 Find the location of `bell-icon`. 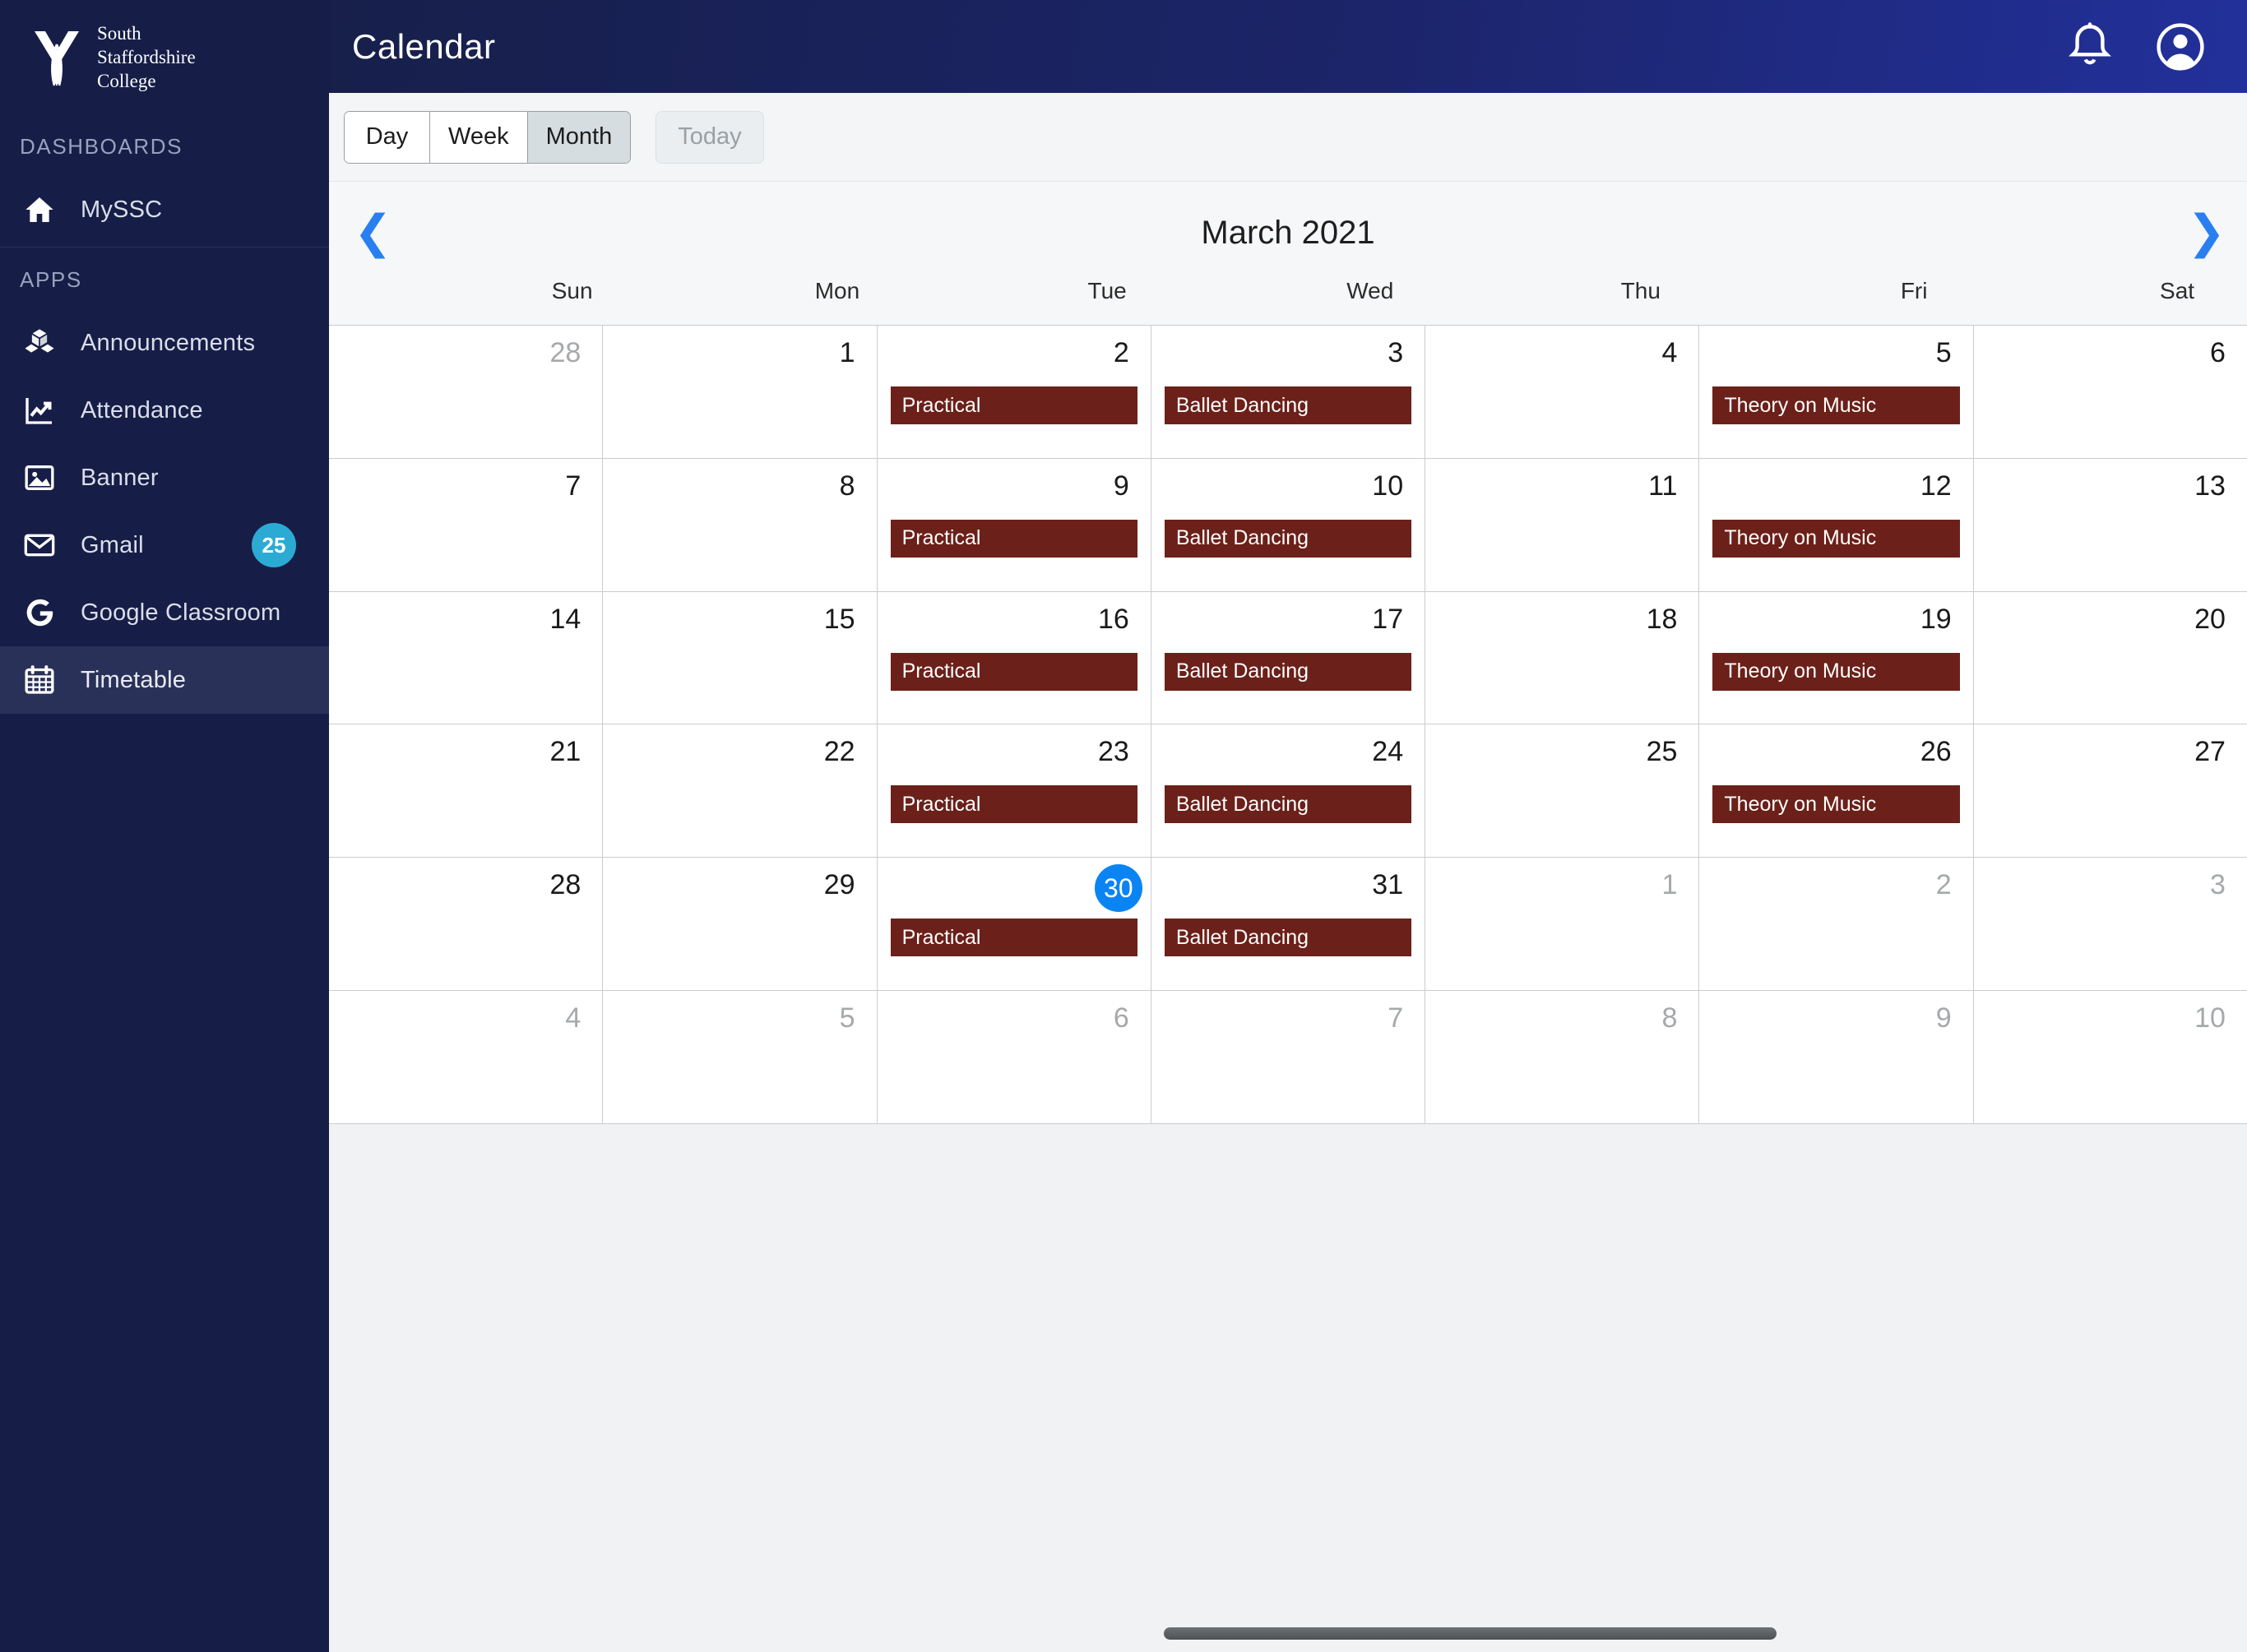

bell-icon is located at coordinates (2090, 47).